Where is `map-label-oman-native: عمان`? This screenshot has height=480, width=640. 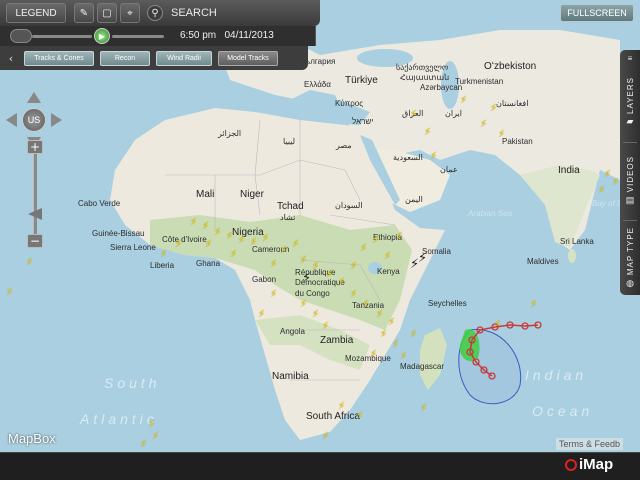
map-label-oman-native: عمان is located at coordinates (449, 169).